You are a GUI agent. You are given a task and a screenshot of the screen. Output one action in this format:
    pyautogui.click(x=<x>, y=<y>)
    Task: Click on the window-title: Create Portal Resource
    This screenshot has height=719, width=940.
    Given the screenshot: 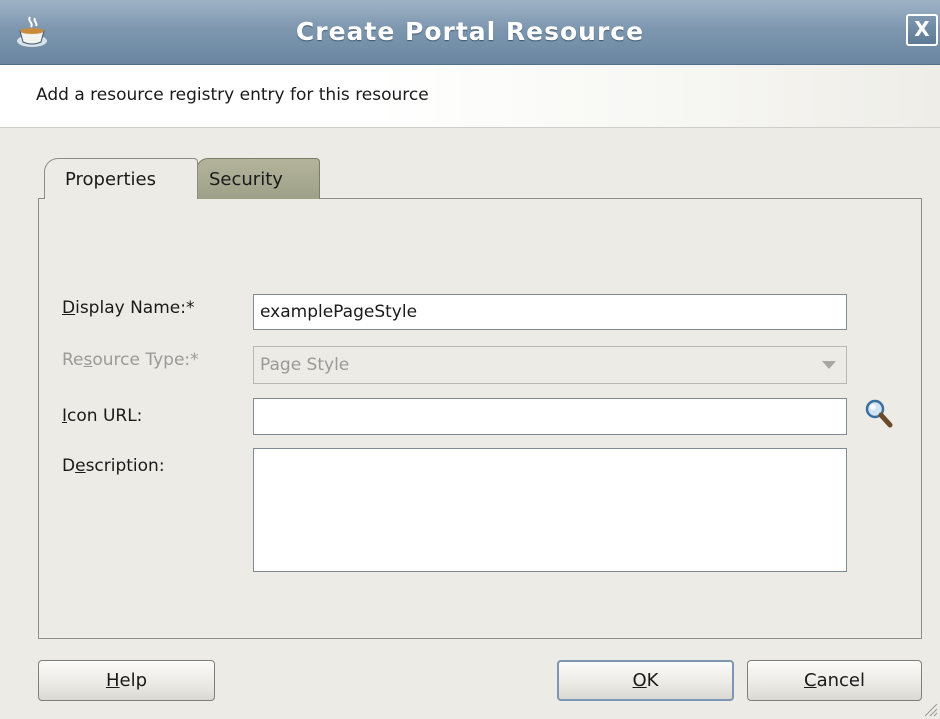 What is the action you would take?
    pyautogui.click(x=470, y=31)
    